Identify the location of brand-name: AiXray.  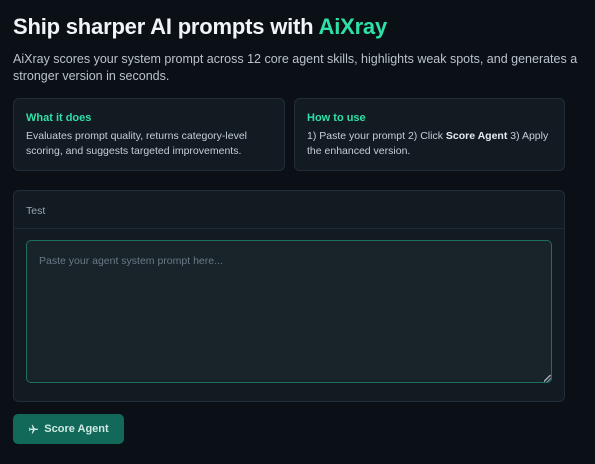
(353, 26).